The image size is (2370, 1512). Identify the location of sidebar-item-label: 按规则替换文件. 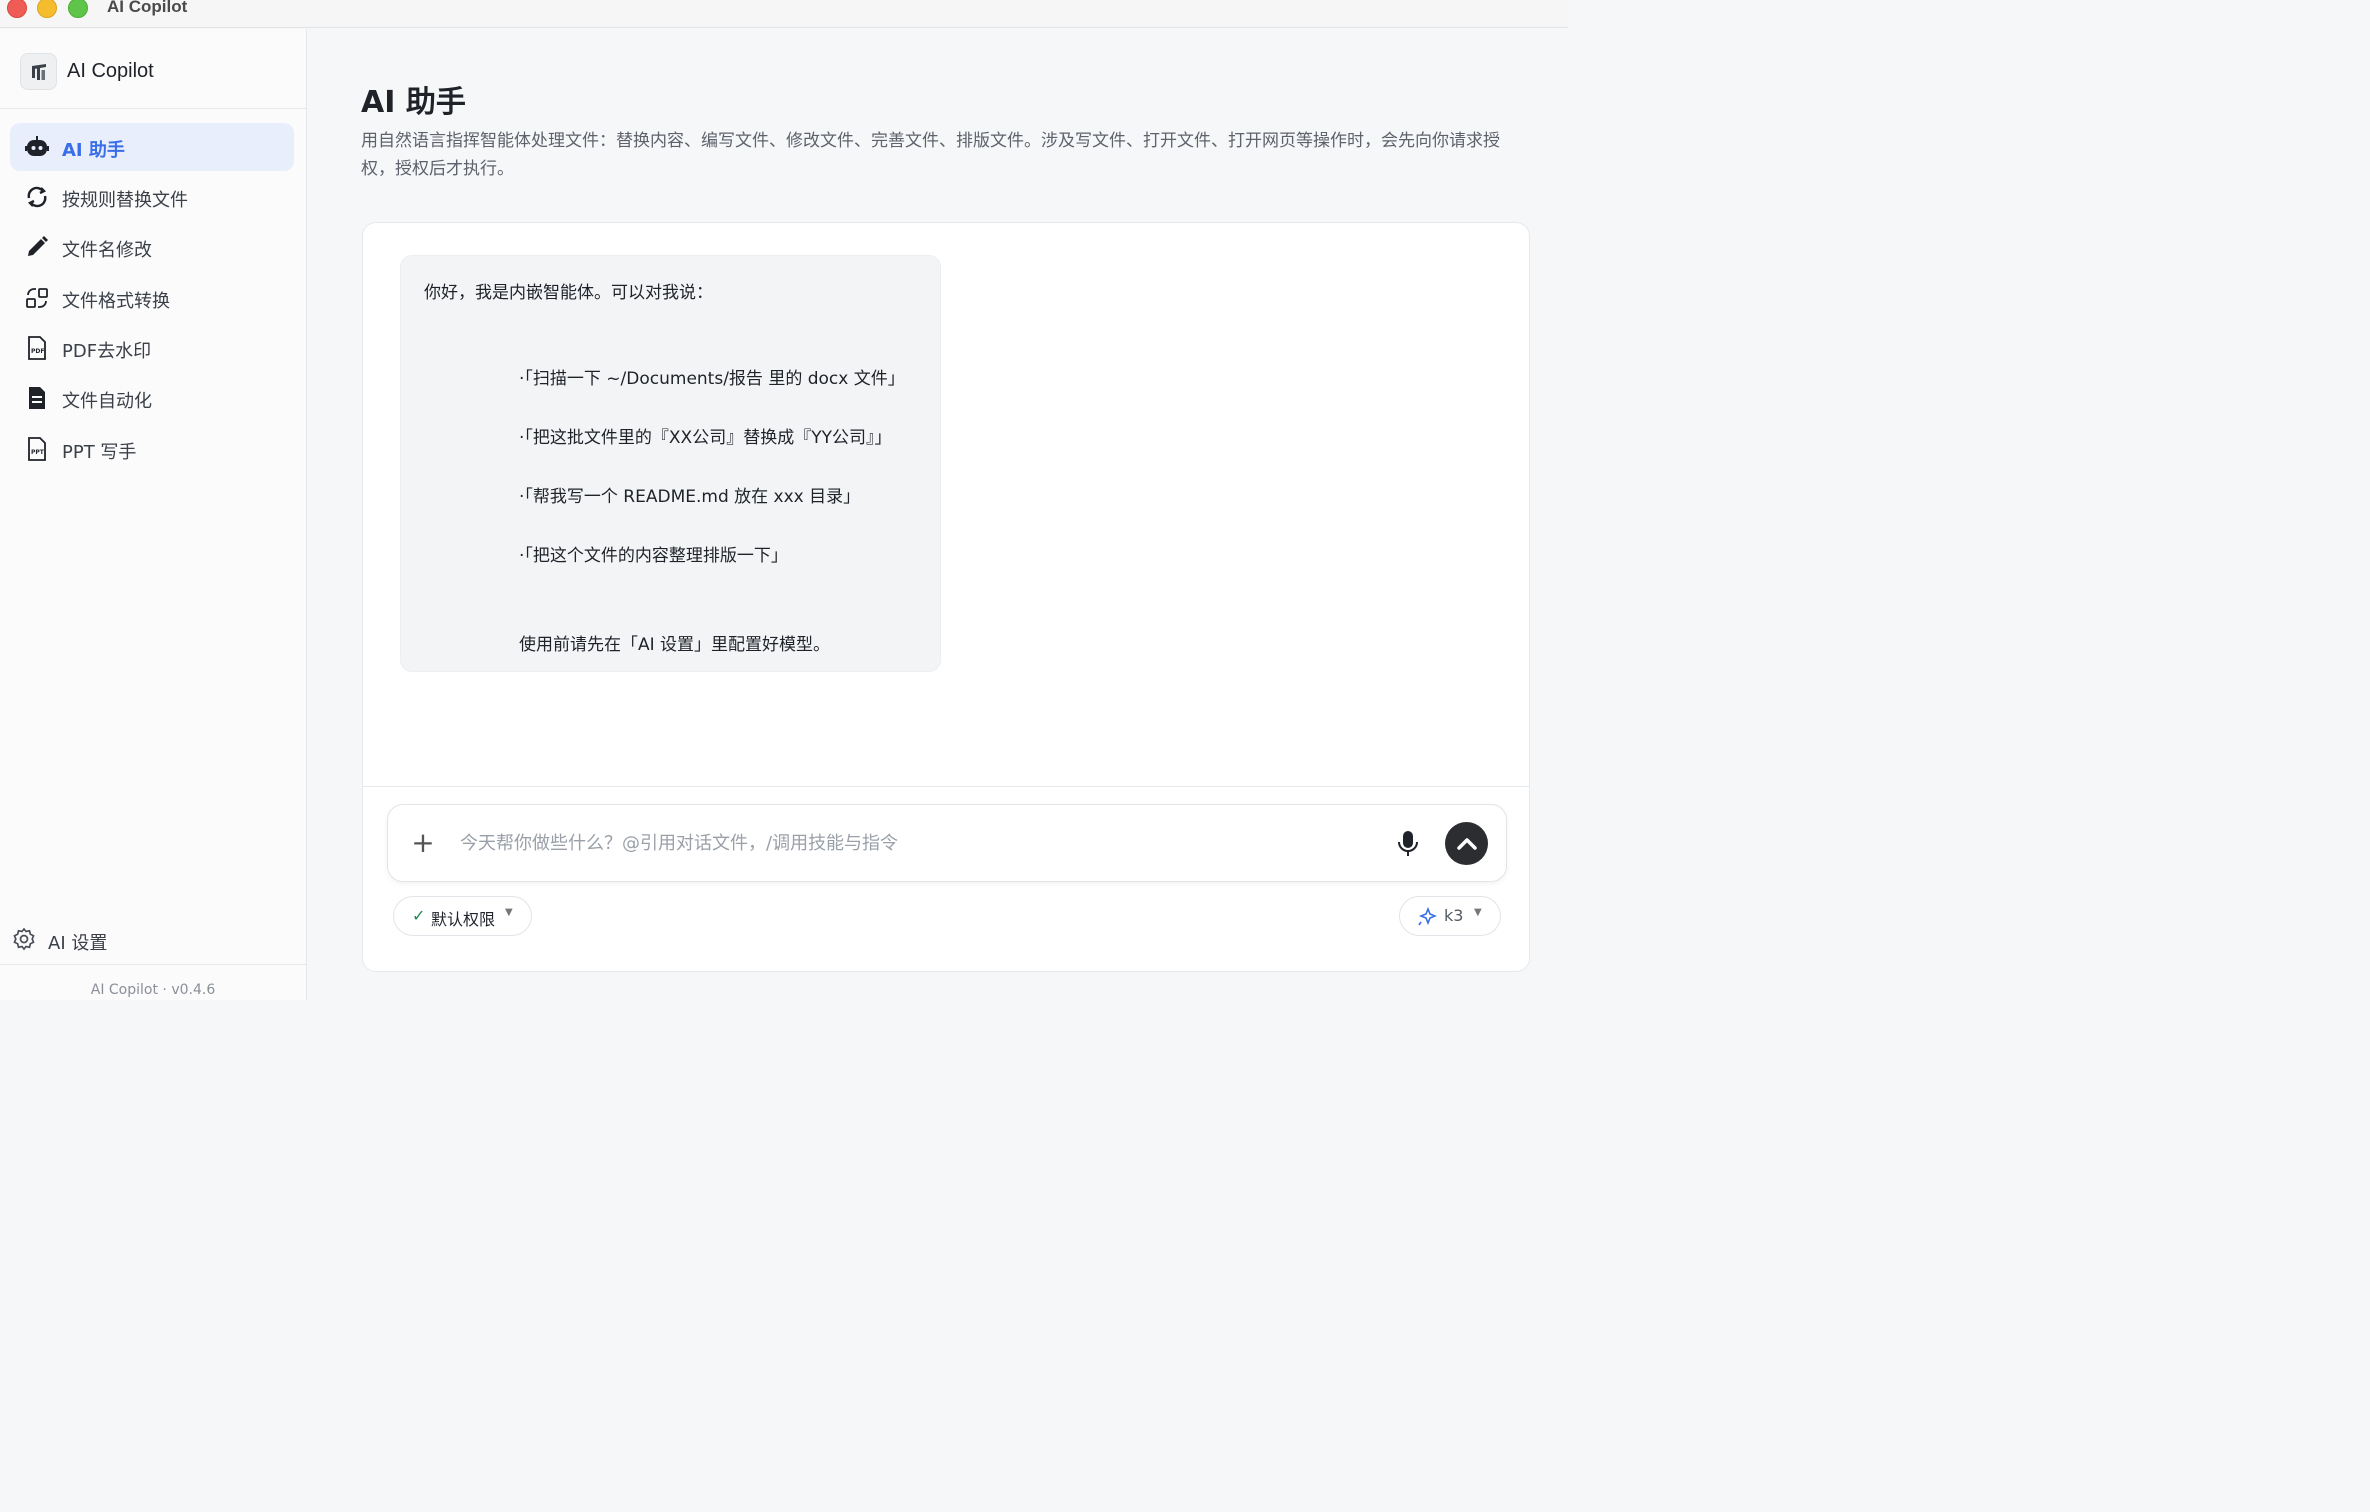
(125, 200).